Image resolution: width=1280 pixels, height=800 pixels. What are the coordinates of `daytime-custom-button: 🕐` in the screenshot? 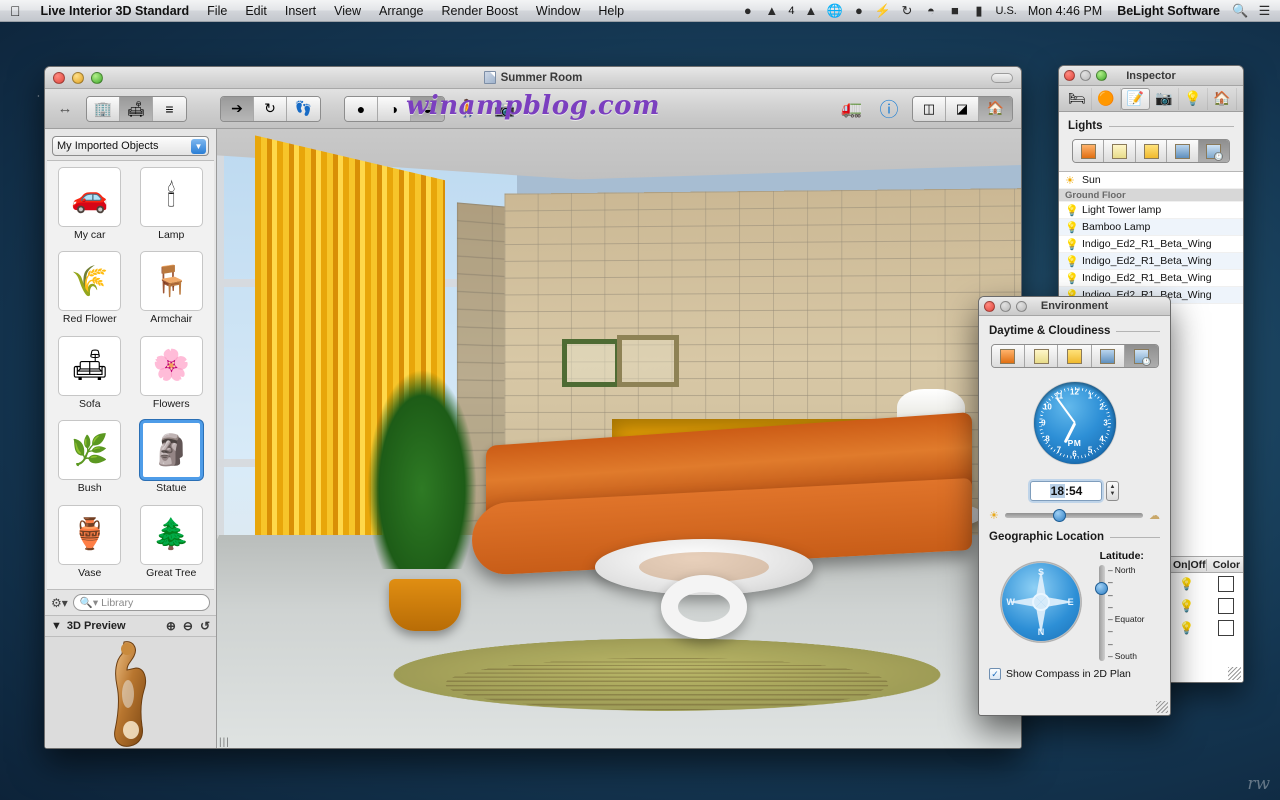 It's located at (1141, 356).